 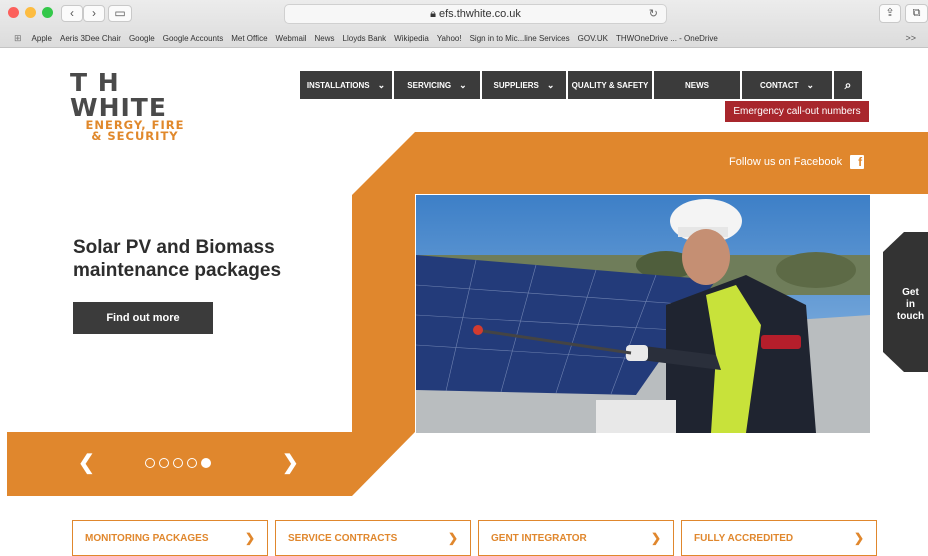 What do you see at coordinates (86, 462) in the screenshot?
I see `slider-prev-button: ❮` at bounding box center [86, 462].